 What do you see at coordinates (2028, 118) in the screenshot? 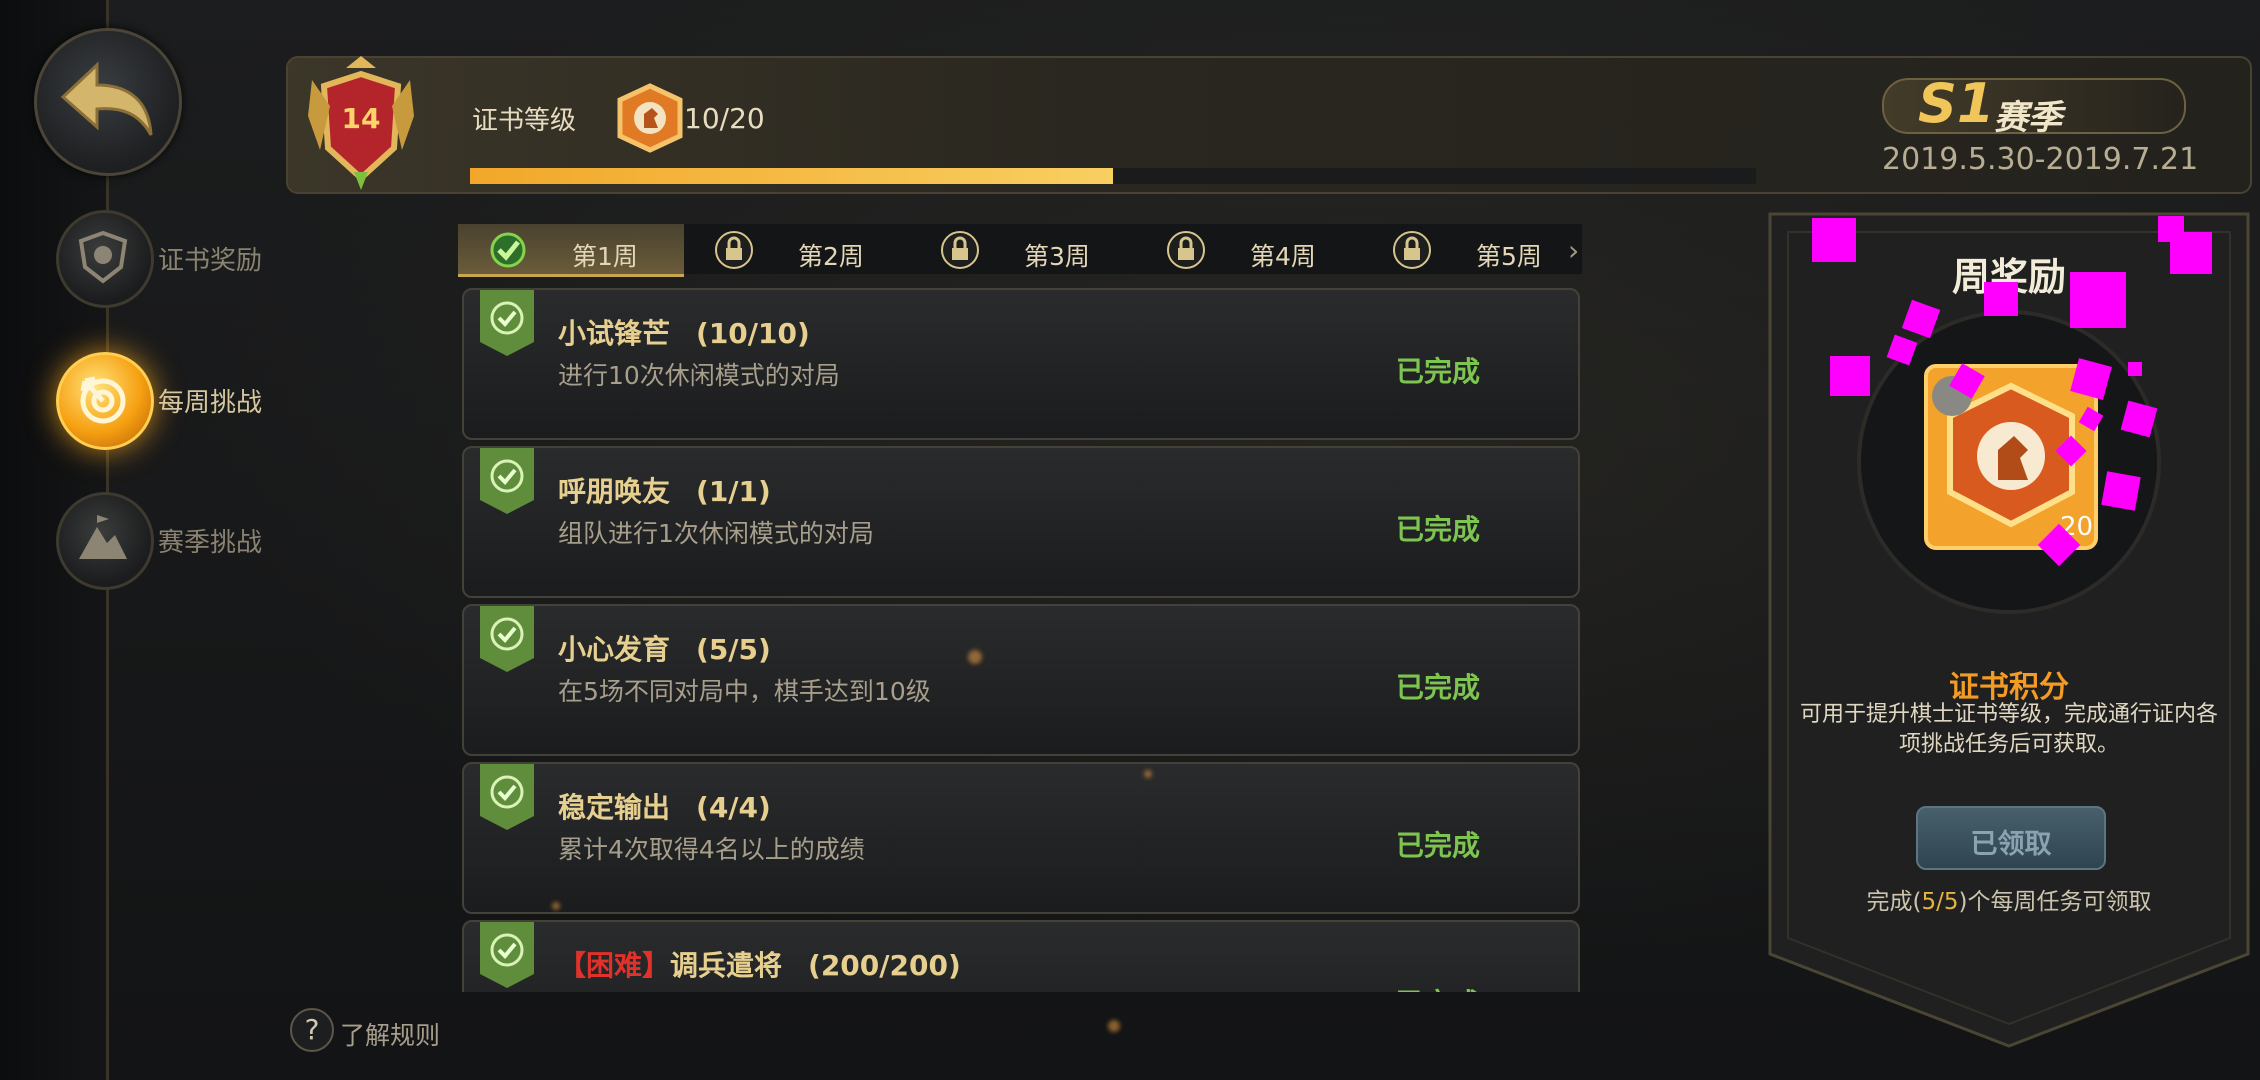
I see `season-word: 赛季` at bounding box center [2028, 118].